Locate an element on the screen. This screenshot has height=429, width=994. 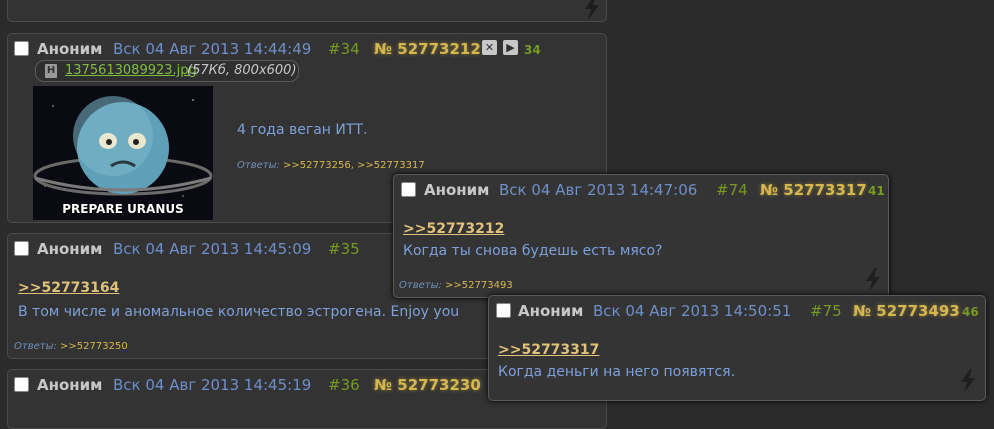
reply-link: >>52773212 is located at coordinates (453, 229).